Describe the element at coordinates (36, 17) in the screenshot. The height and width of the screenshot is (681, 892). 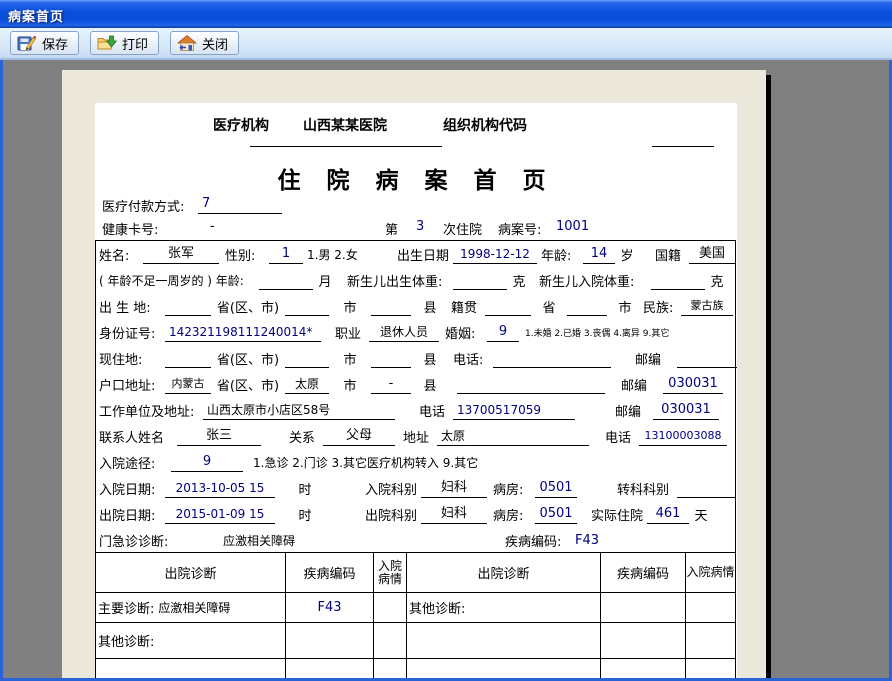
I see `window-title: 病案首页` at that location.